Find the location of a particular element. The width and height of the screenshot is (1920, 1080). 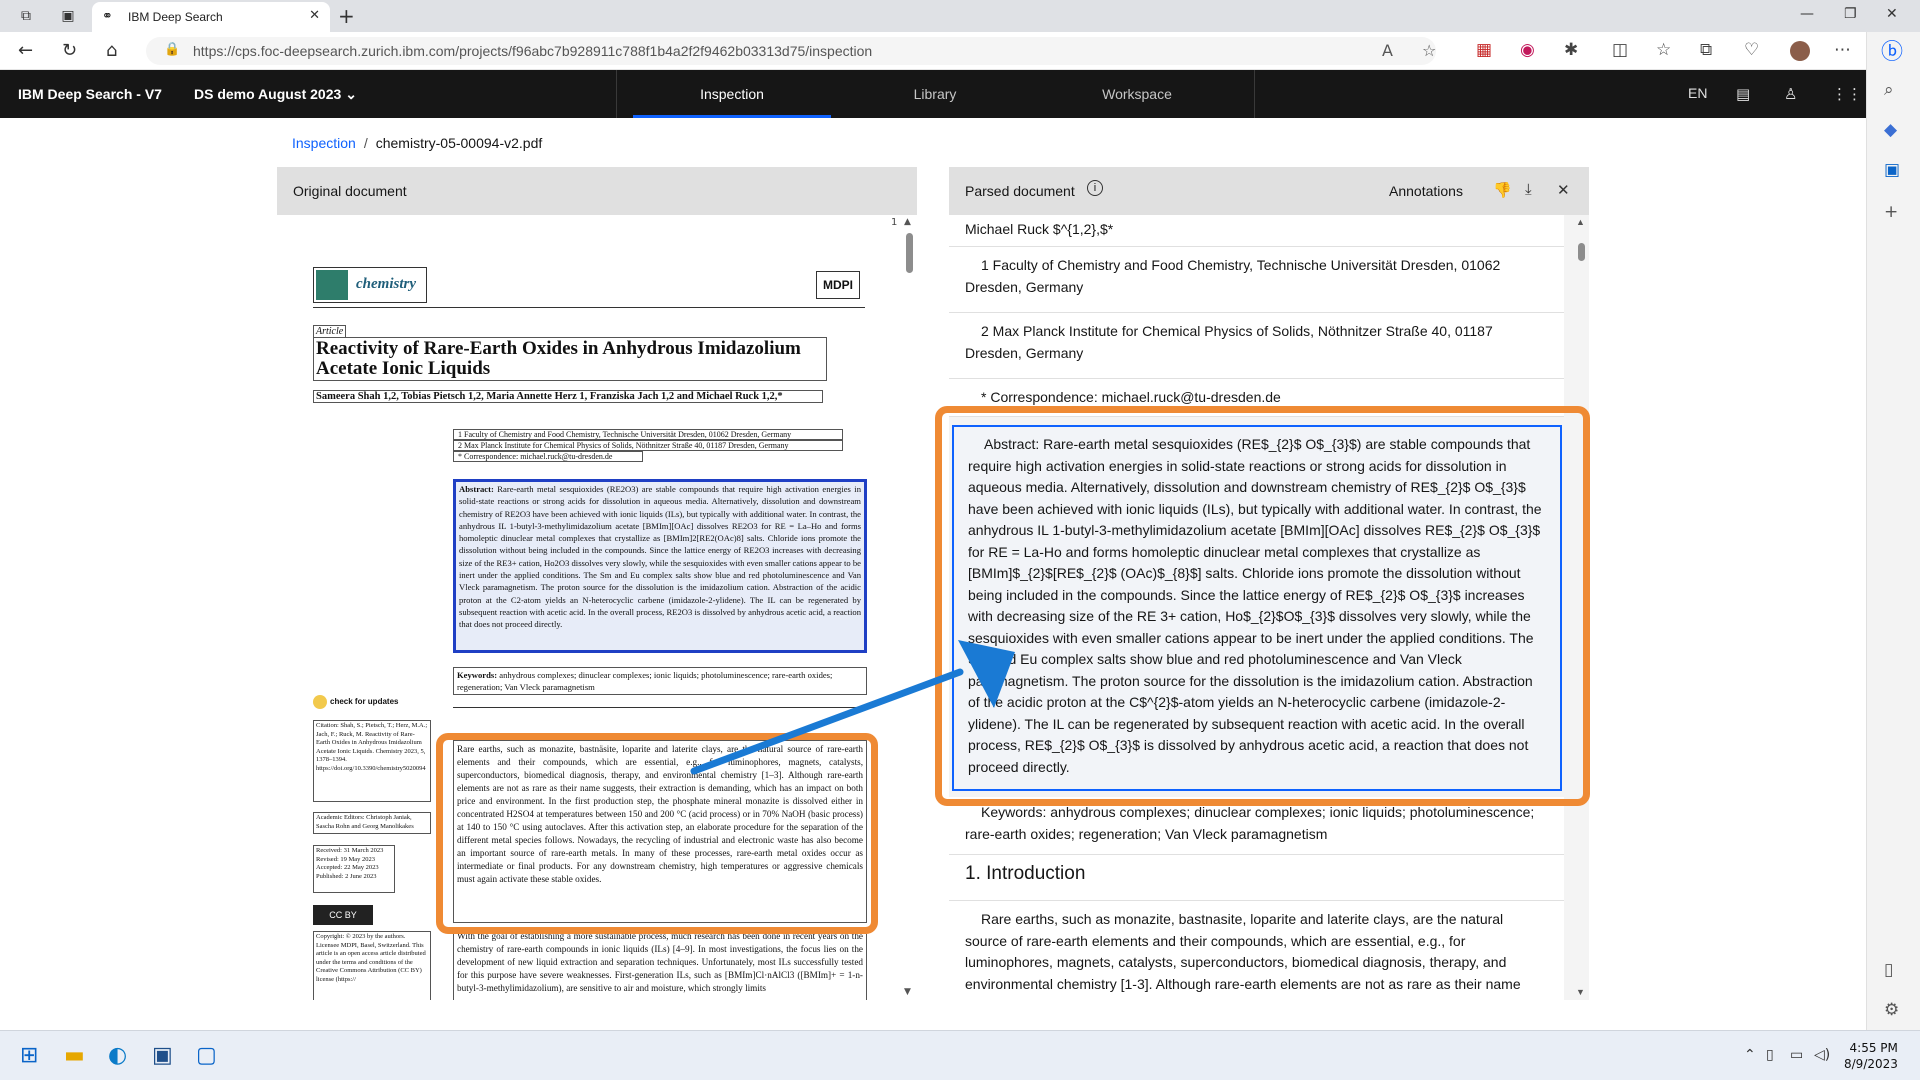

read-aloud-icon: A is located at coordinates (1387, 50).